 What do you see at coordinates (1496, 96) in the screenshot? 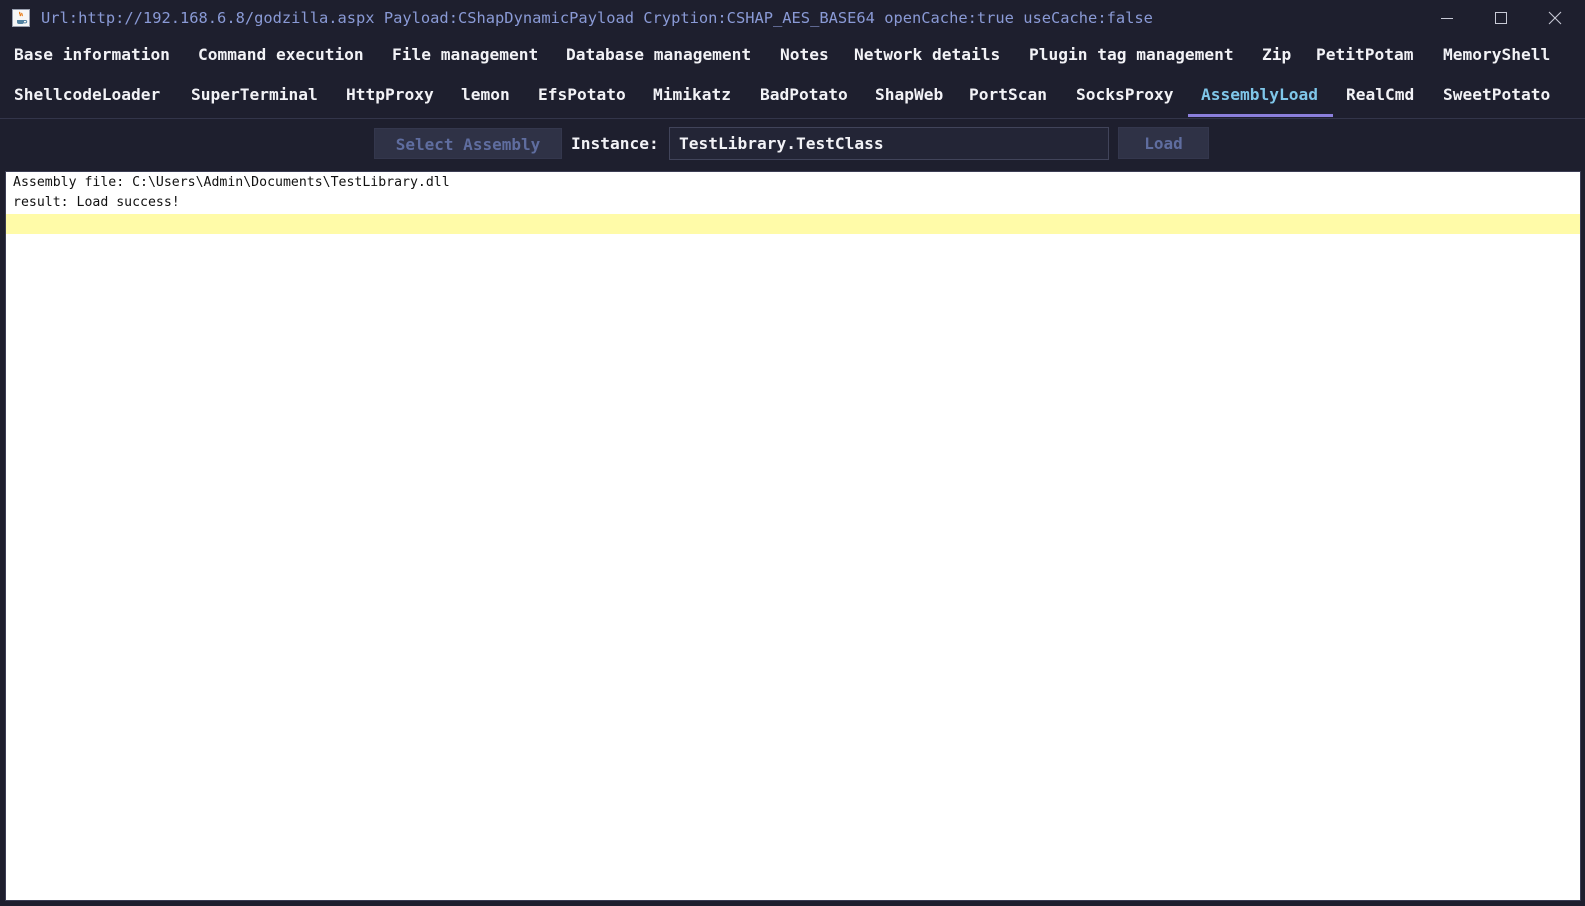
I see `tab-sweetpotato: SweetPotato` at bounding box center [1496, 96].